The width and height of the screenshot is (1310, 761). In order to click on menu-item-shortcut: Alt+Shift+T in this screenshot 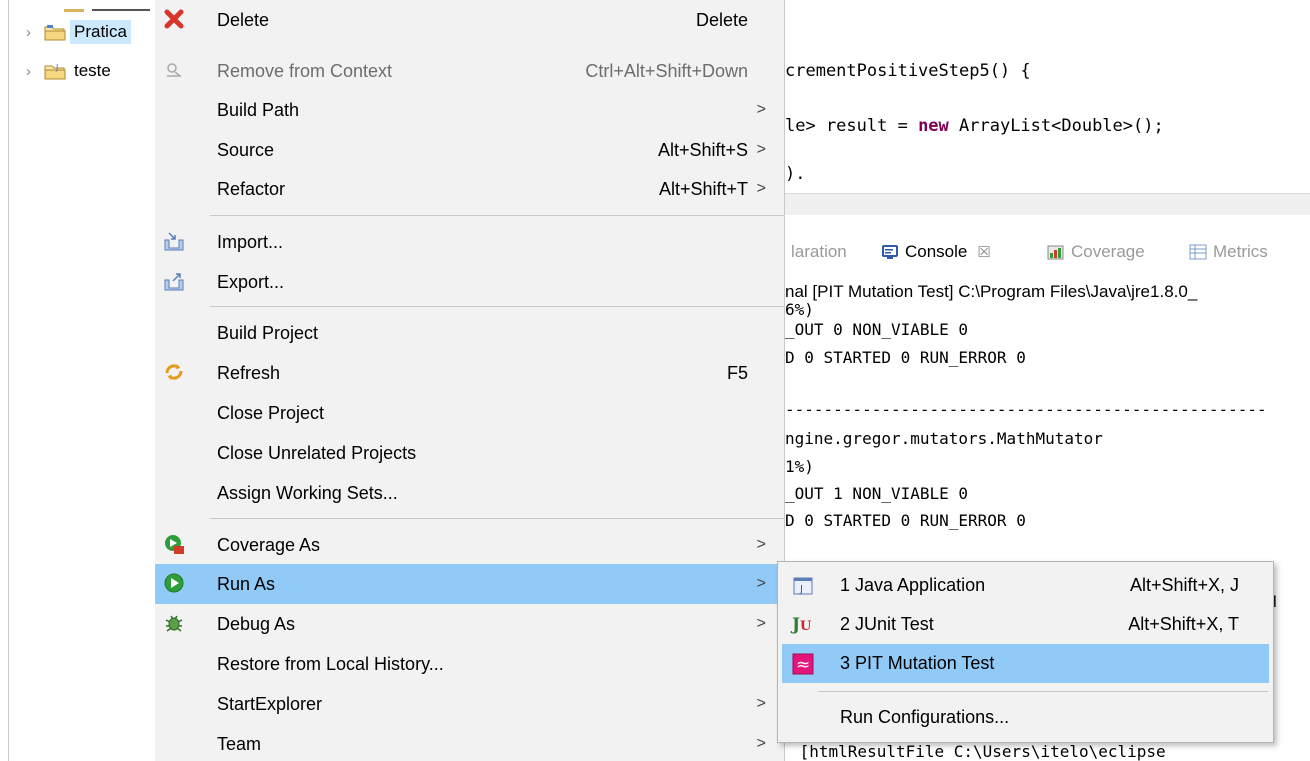, I will do `click(703, 188)`.